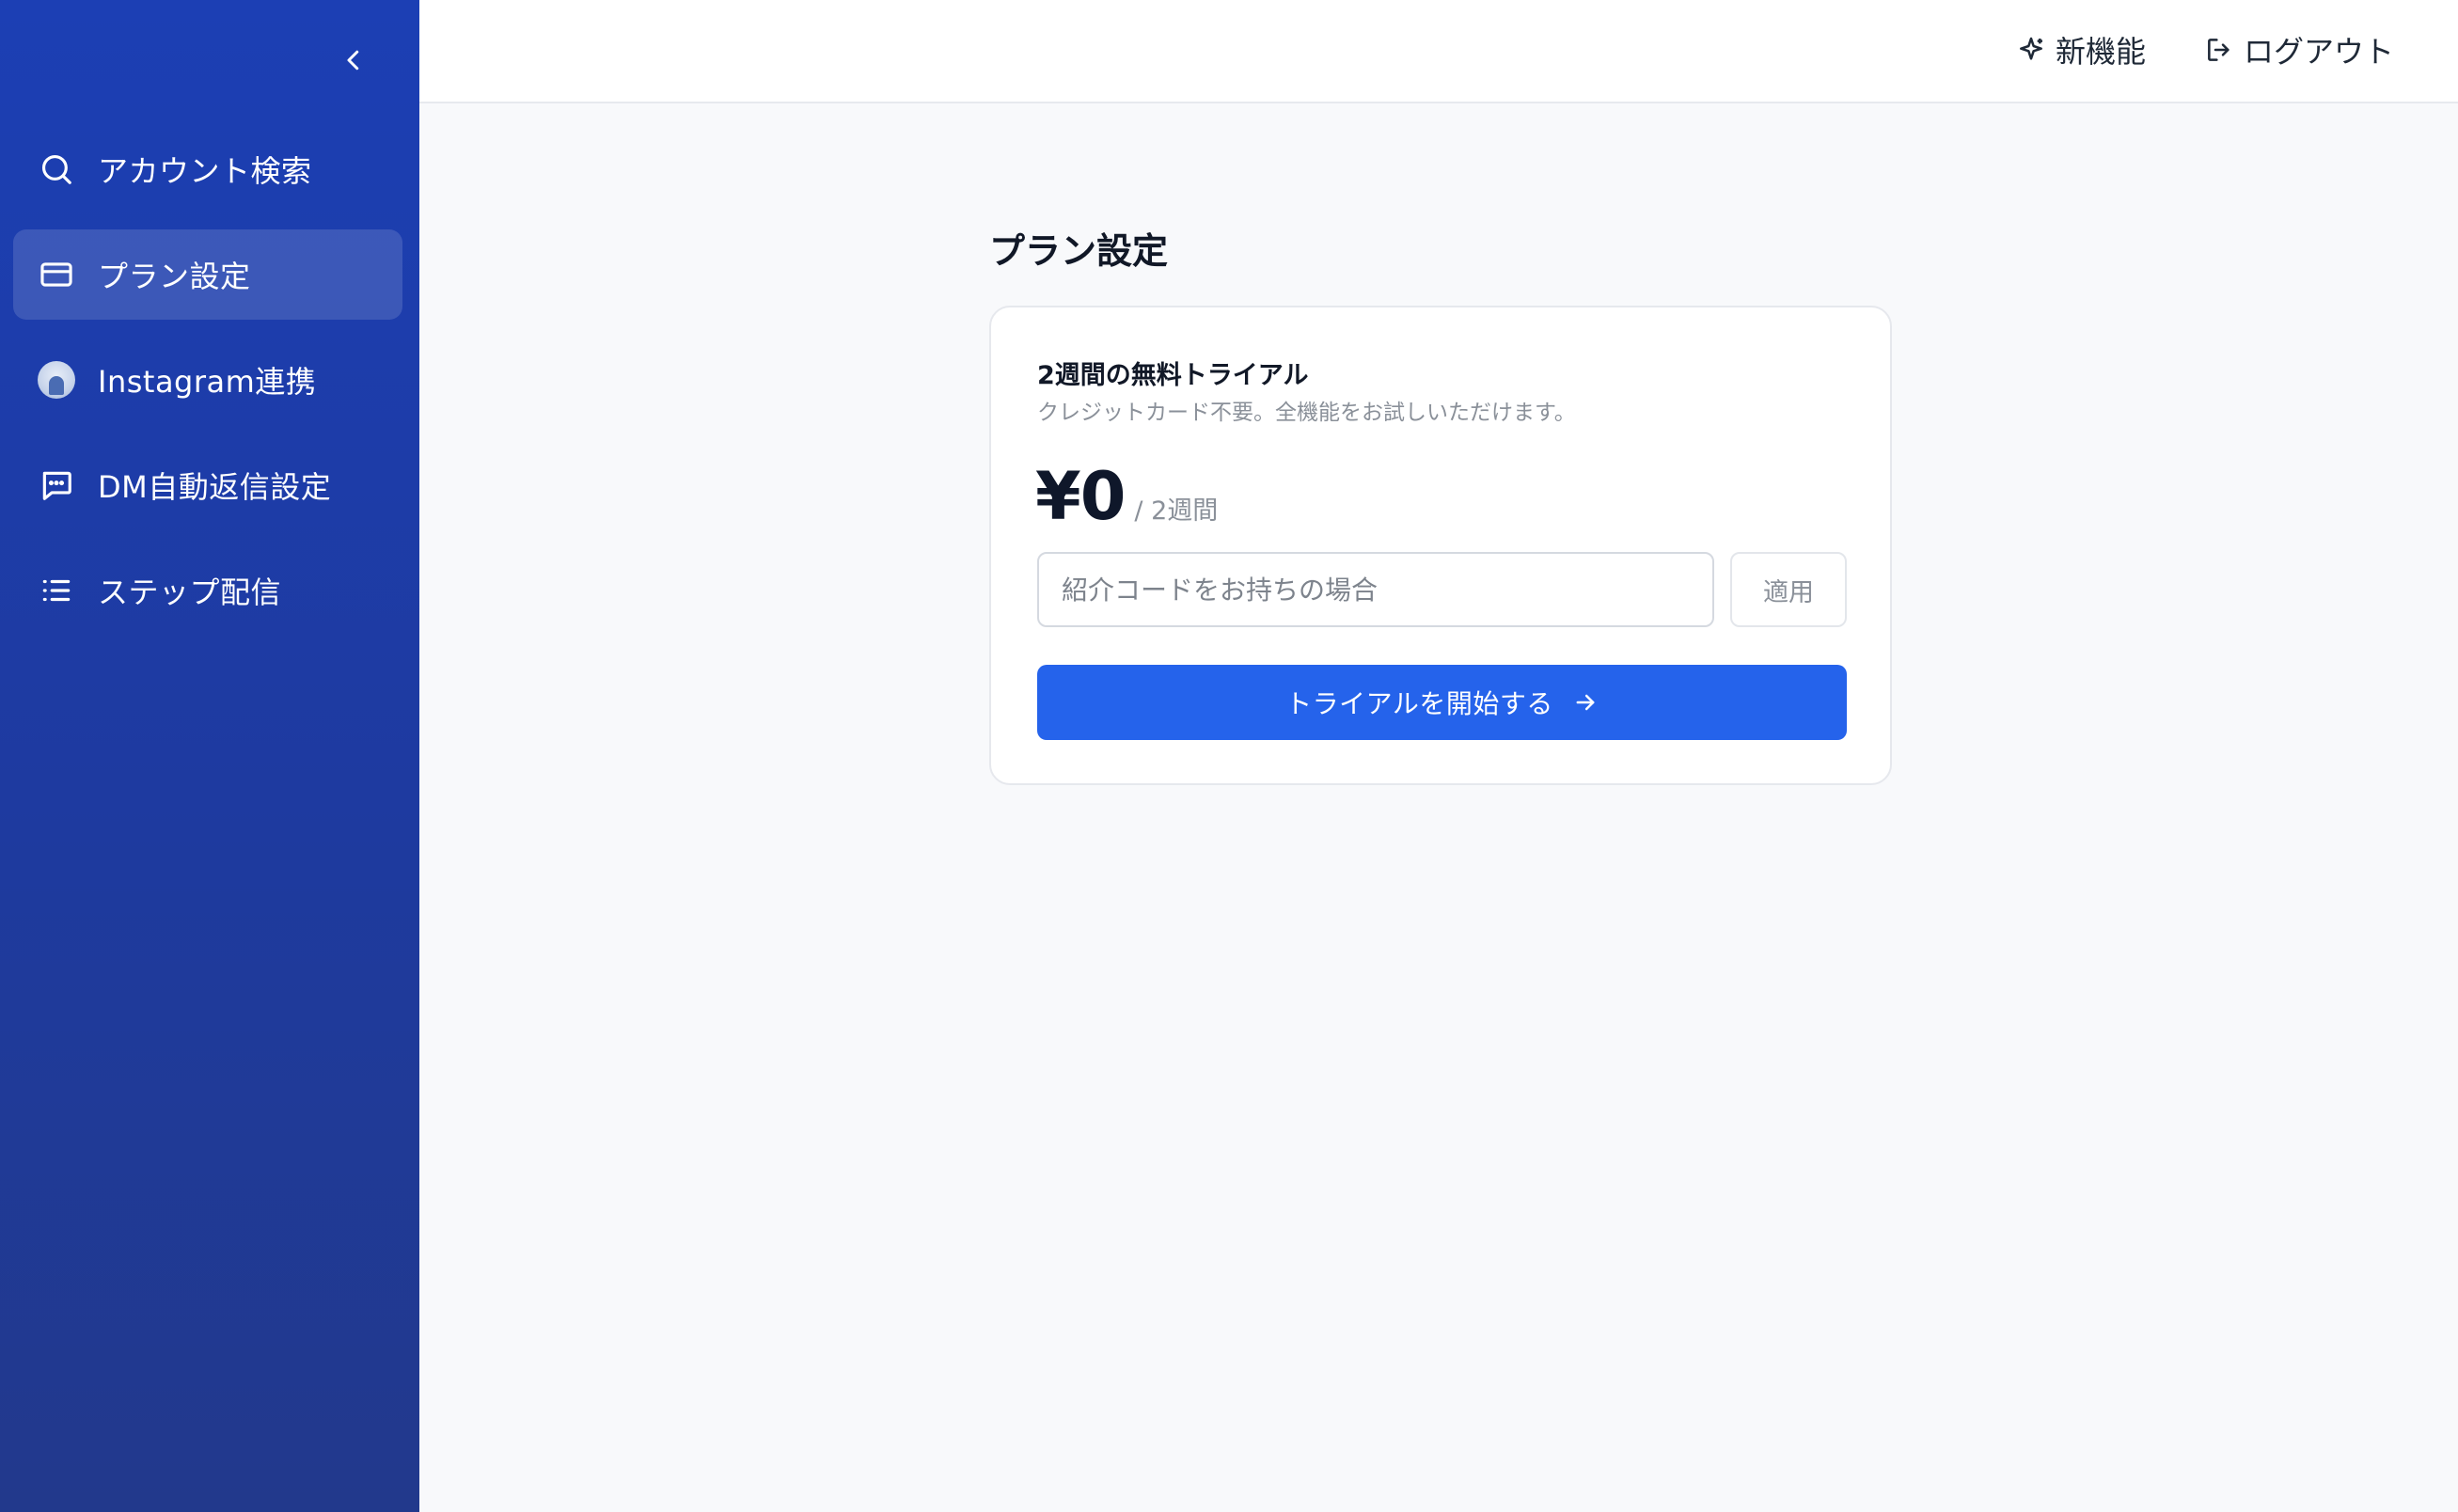  I want to click on chevron-left-icon, so click(353, 62).